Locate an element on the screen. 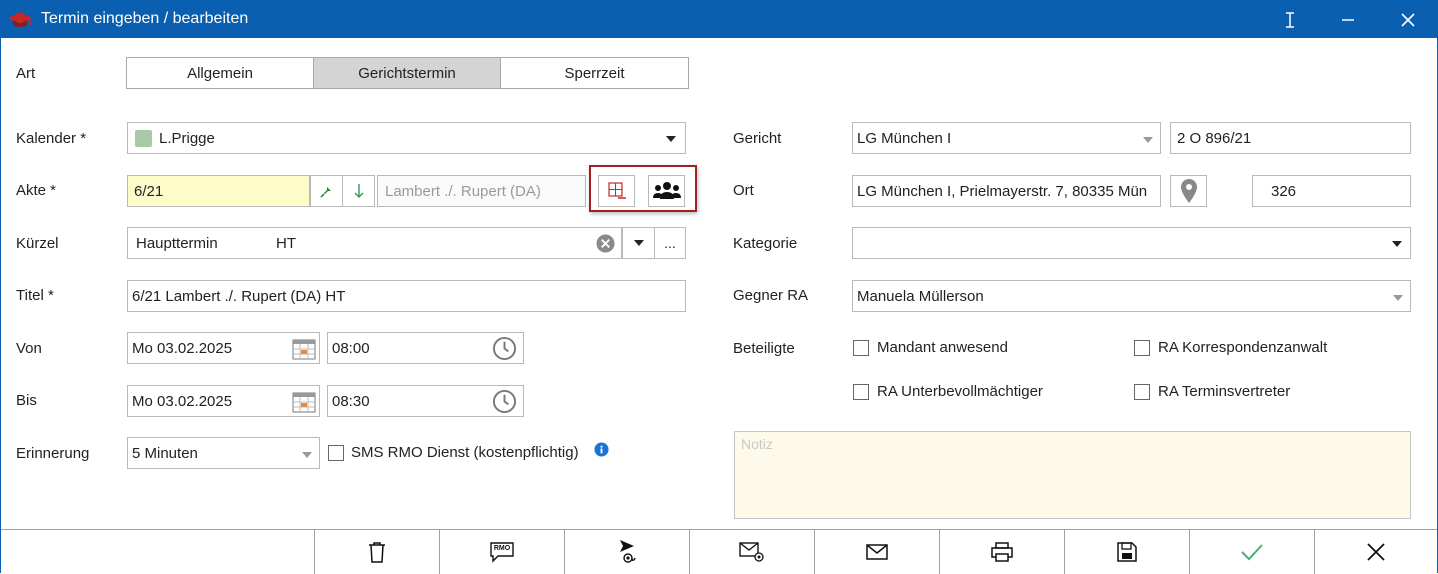 Image resolution: width=1438 pixels, height=574 pixels. clock-icon is located at coordinates (504, 348).